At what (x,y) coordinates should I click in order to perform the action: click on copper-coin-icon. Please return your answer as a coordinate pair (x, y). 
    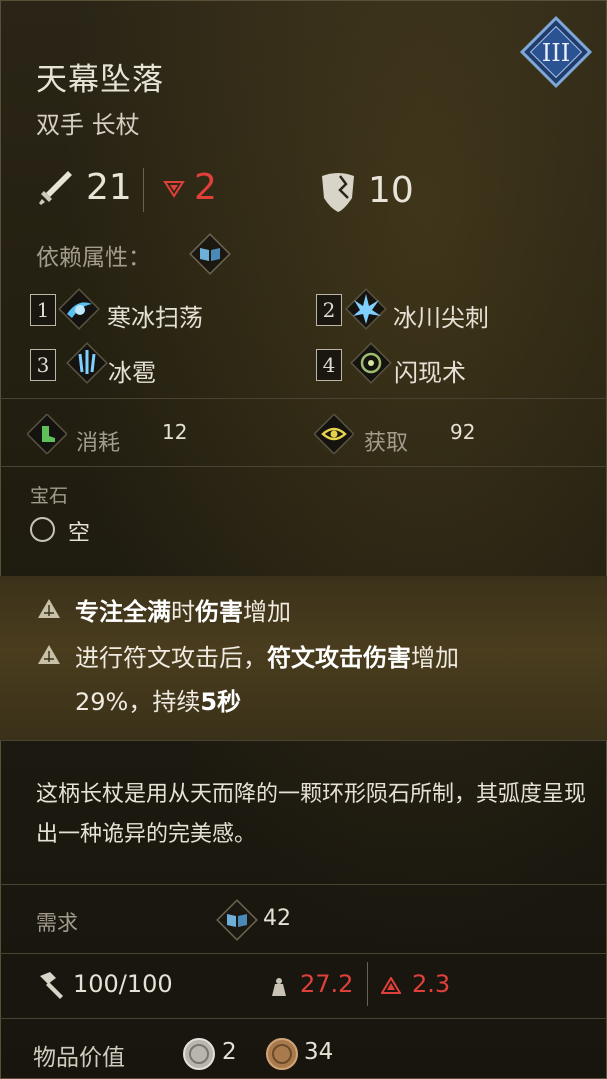
    Looking at the image, I should click on (282, 1054).